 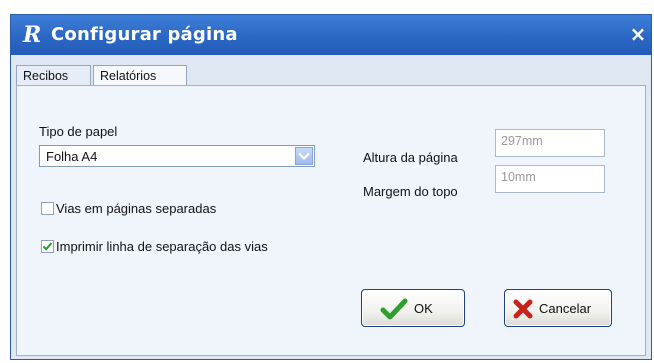 What do you see at coordinates (331, 35) in the screenshot?
I see `title-bar: R Configurar página ×` at bounding box center [331, 35].